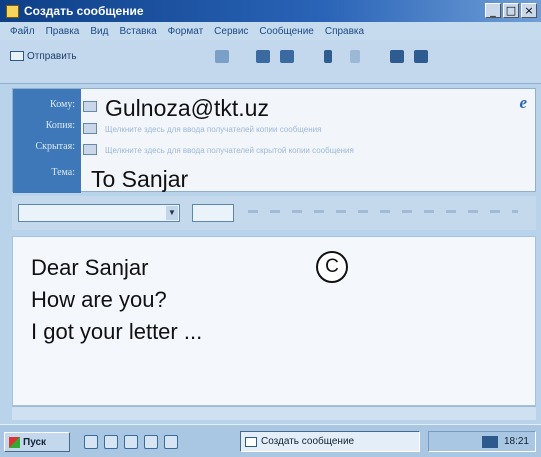 This screenshot has width=541, height=457. I want to click on menu-file: Файл, so click(22, 31).